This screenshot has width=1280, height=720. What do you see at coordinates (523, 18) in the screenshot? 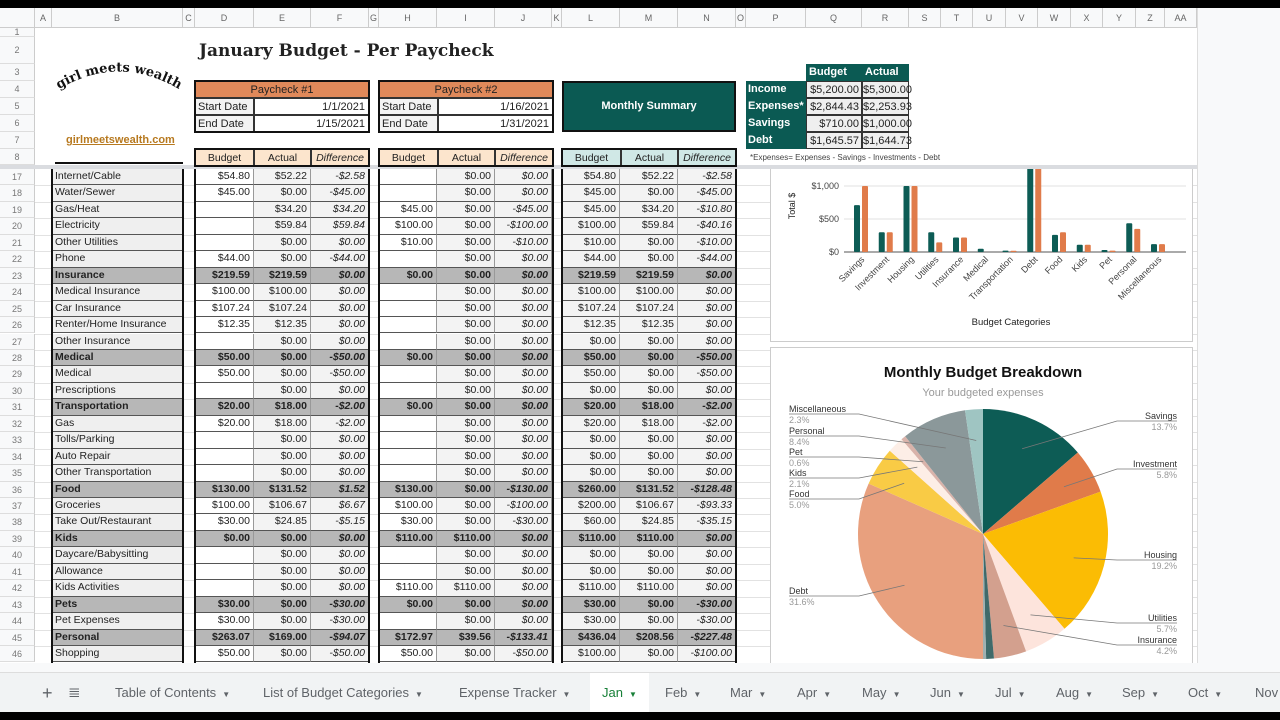
I see `column-header-J: J` at bounding box center [523, 18].